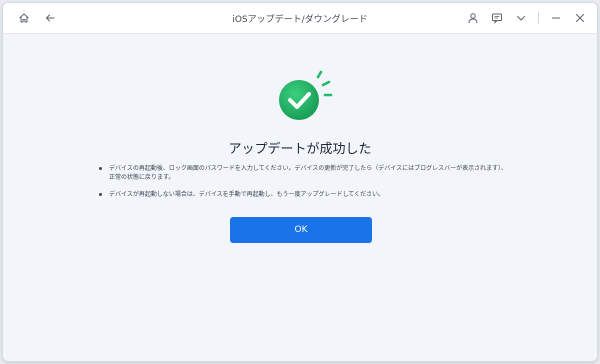 The image size is (600, 364). What do you see at coordinates (580, 18) in the screenshot?
I see `close-icon` at bounding box center [580, 18].